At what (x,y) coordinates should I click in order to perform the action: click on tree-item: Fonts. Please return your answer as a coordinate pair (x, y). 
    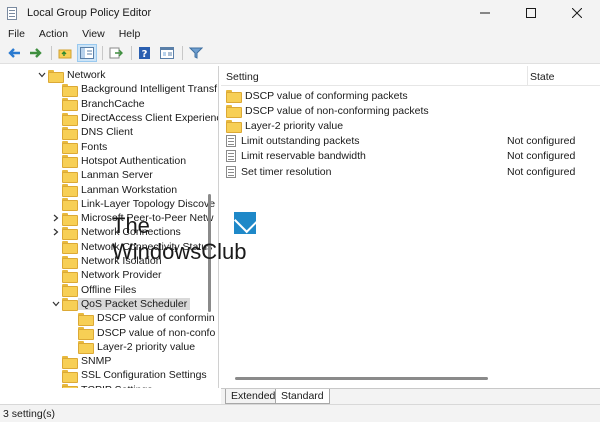
    Looking at the image, I should click on (85, 147).